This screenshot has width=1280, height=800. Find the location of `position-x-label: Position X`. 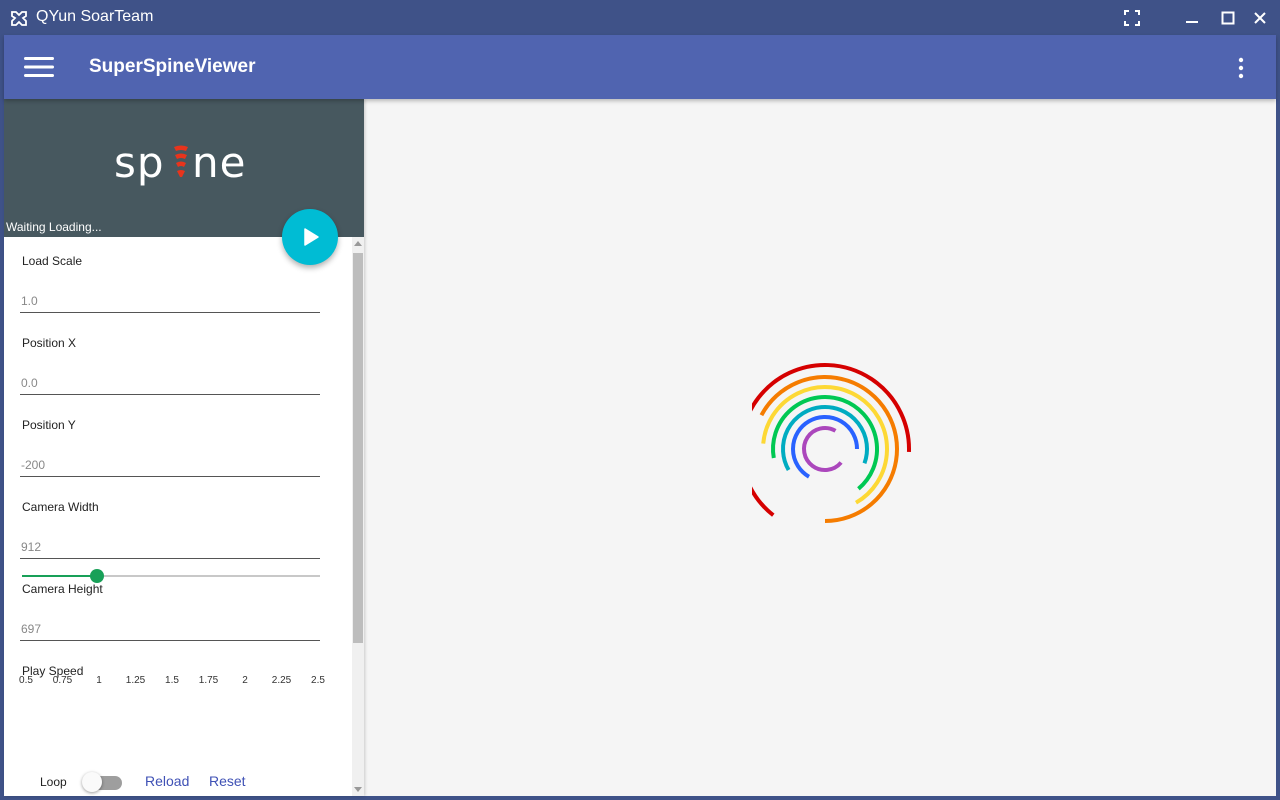

position-x-label: Position X is located at coordinates (49, 343).